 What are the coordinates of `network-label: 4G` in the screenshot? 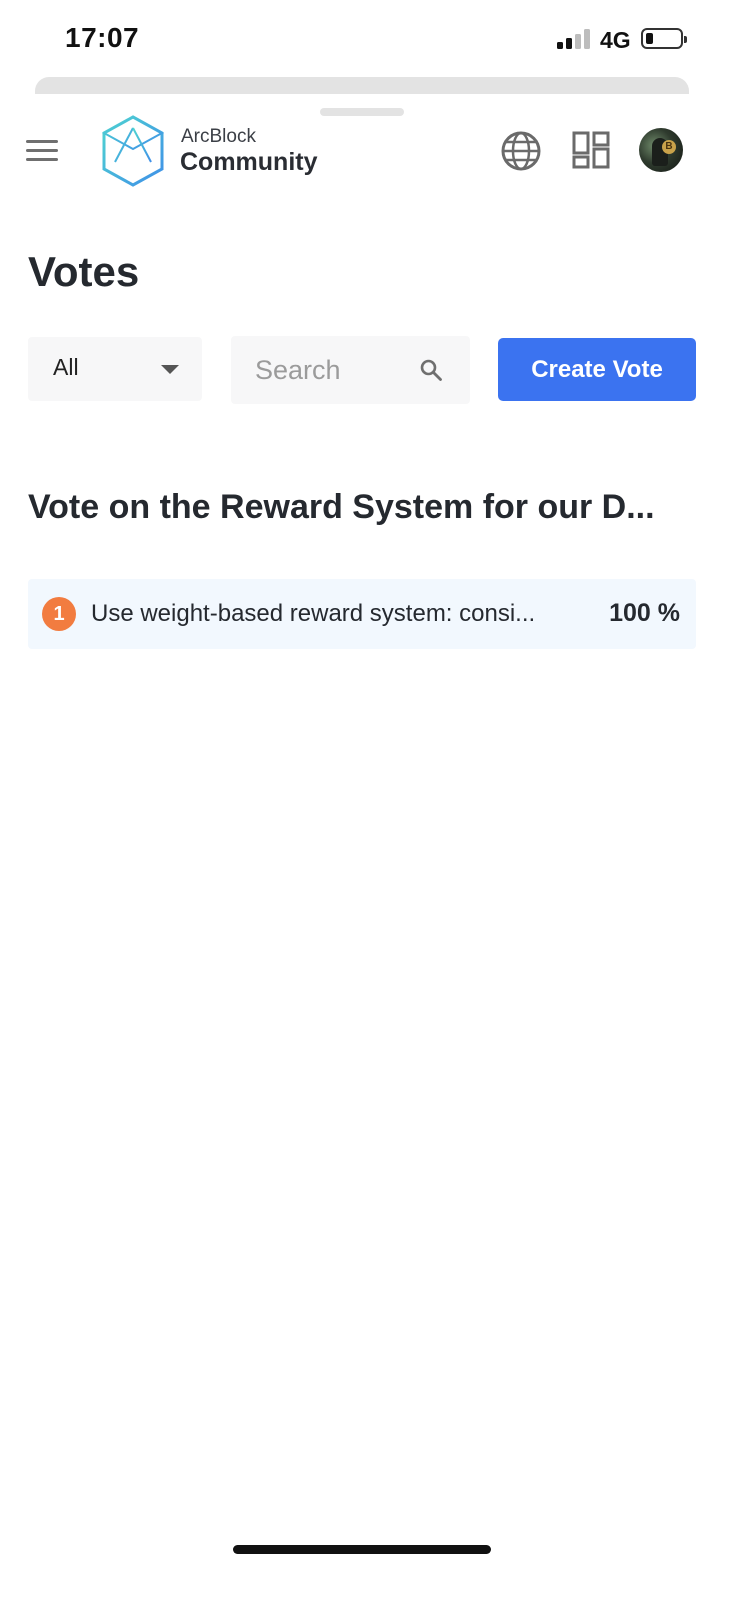 It's located at (615, 40).